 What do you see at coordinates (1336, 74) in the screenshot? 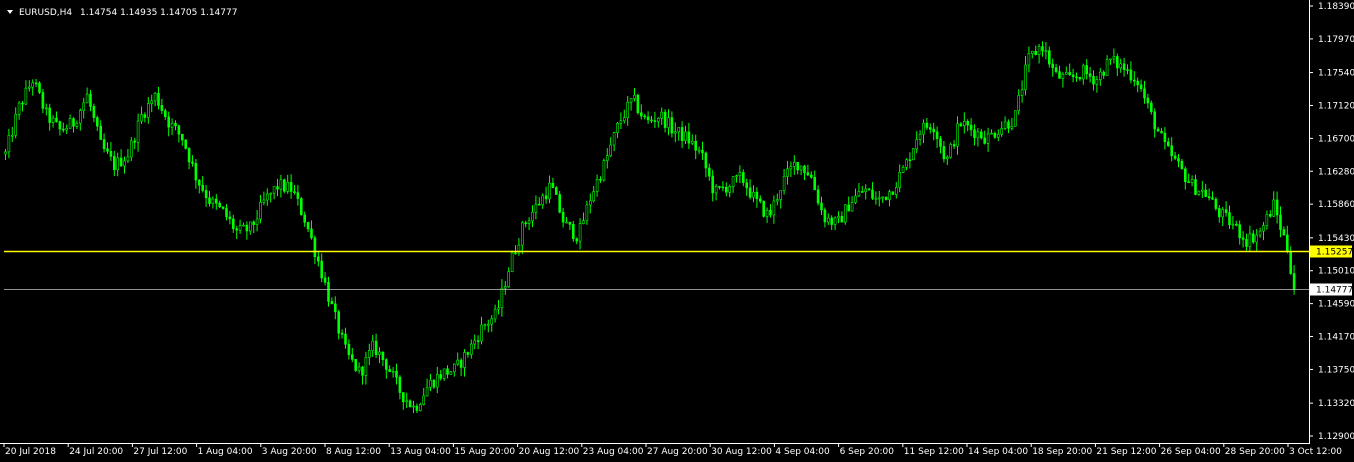
I see `y-tick-label: 1.17540` at bounding box center [1336, 74].